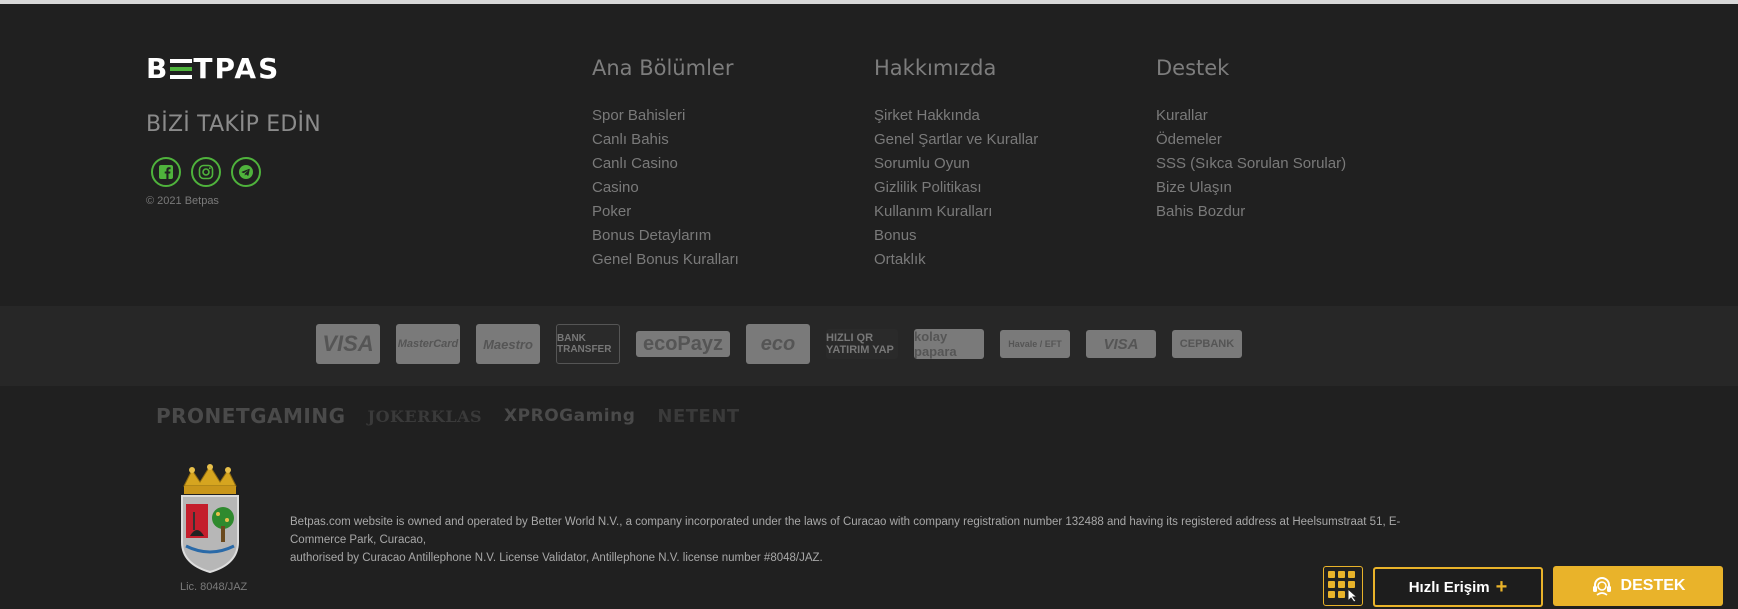 This screenshot has width=1738, height=609. I want to click on payment-logo-cepbank: CEPBANK, so click(1207, 344).